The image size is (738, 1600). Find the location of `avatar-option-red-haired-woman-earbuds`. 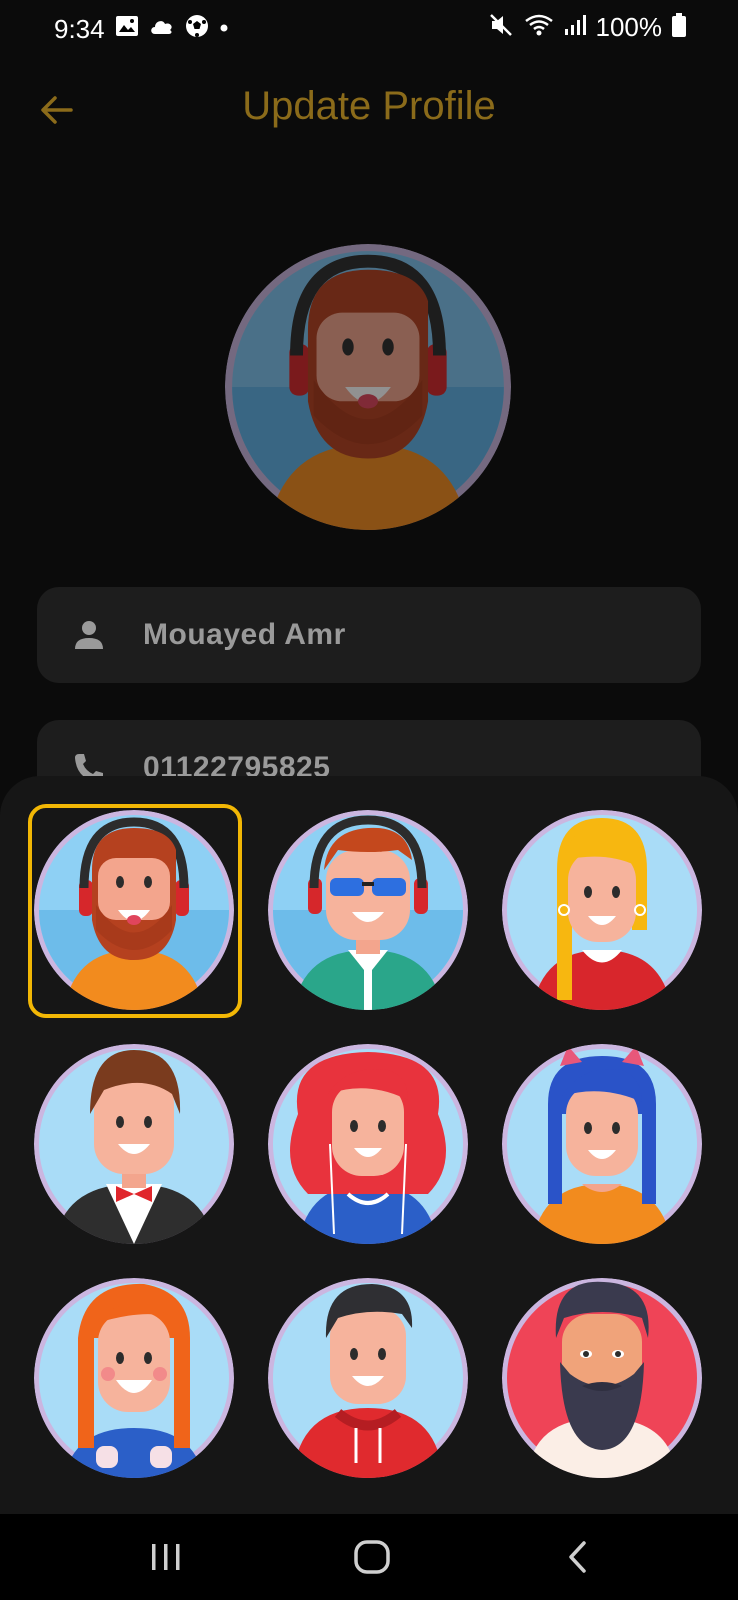

avatar-option-red-haired-woman-earbuds is located at coordinates (368, 1144).